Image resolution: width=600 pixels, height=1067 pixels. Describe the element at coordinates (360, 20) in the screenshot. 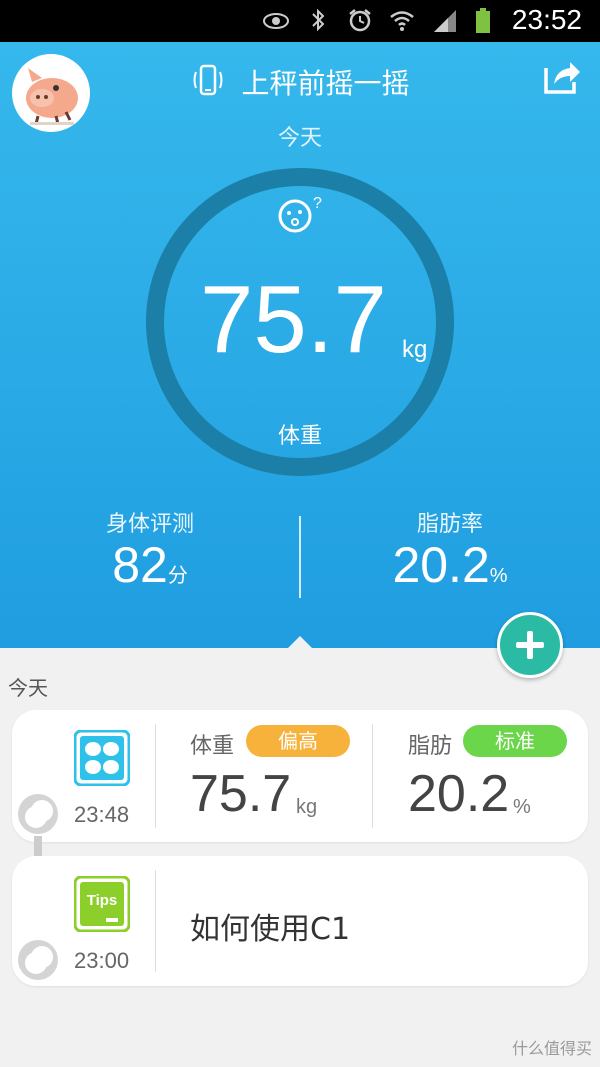

I see `alarm-icon` at that location.